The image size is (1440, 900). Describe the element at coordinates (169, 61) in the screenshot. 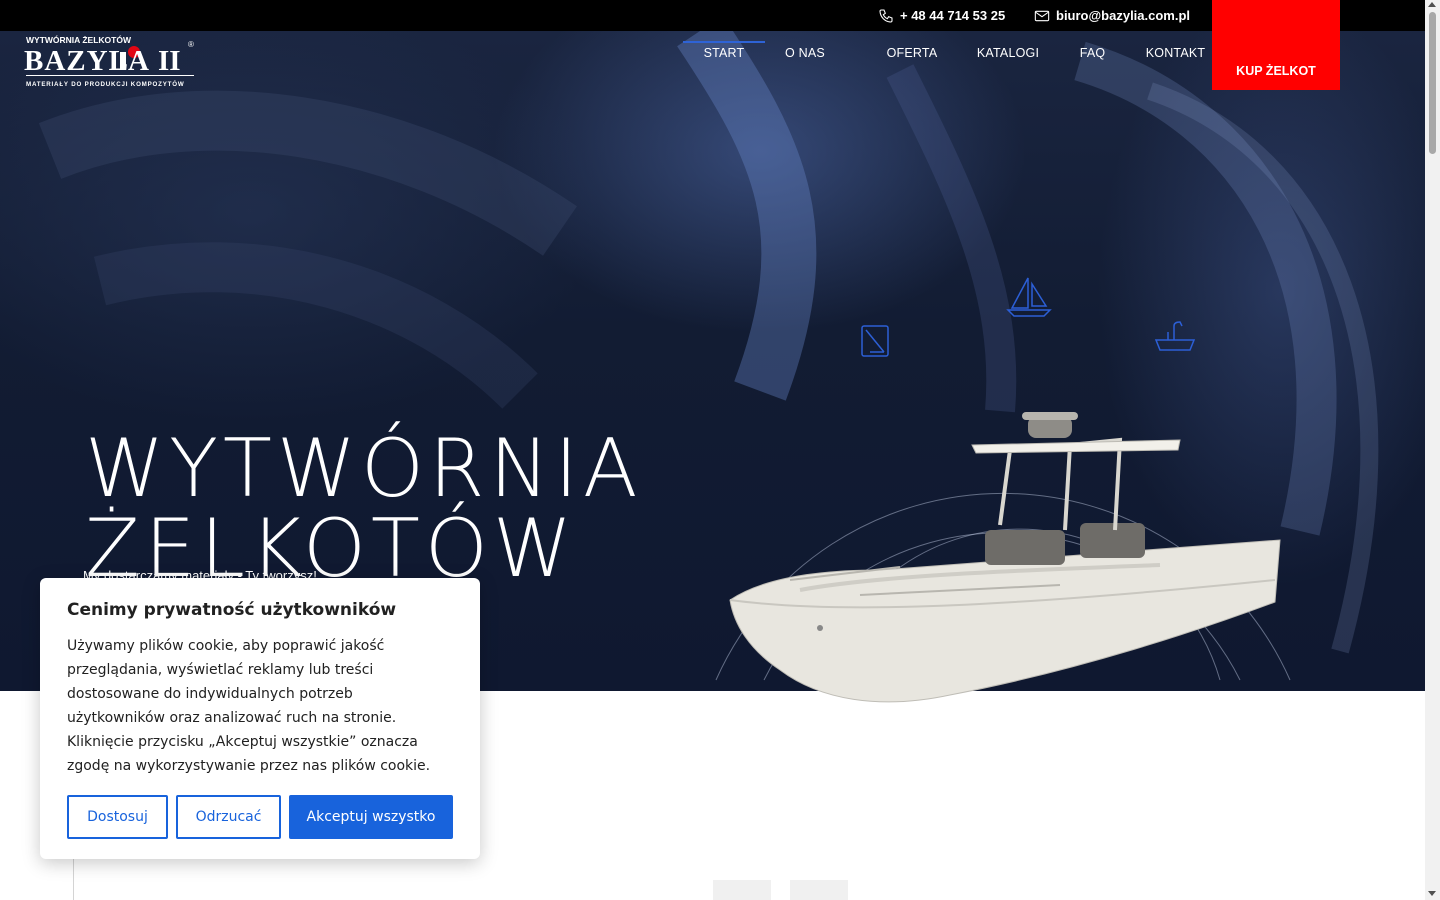

I see `svg-text: II` at that location.